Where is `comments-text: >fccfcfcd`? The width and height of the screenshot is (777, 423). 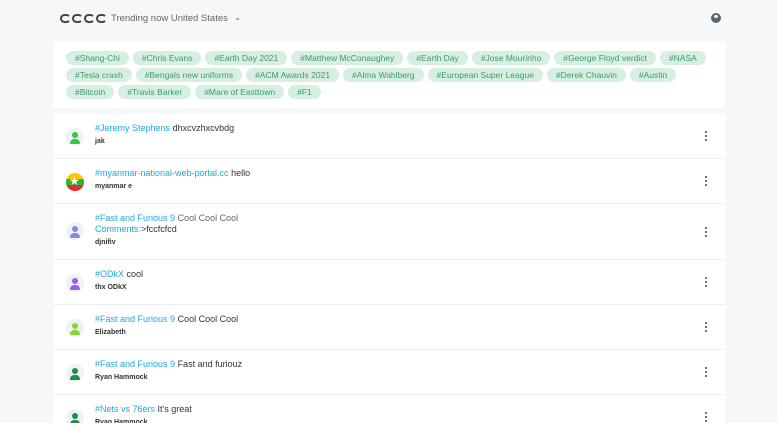
comments-text: >fccfcfcd is located at coordinates (159, 229).